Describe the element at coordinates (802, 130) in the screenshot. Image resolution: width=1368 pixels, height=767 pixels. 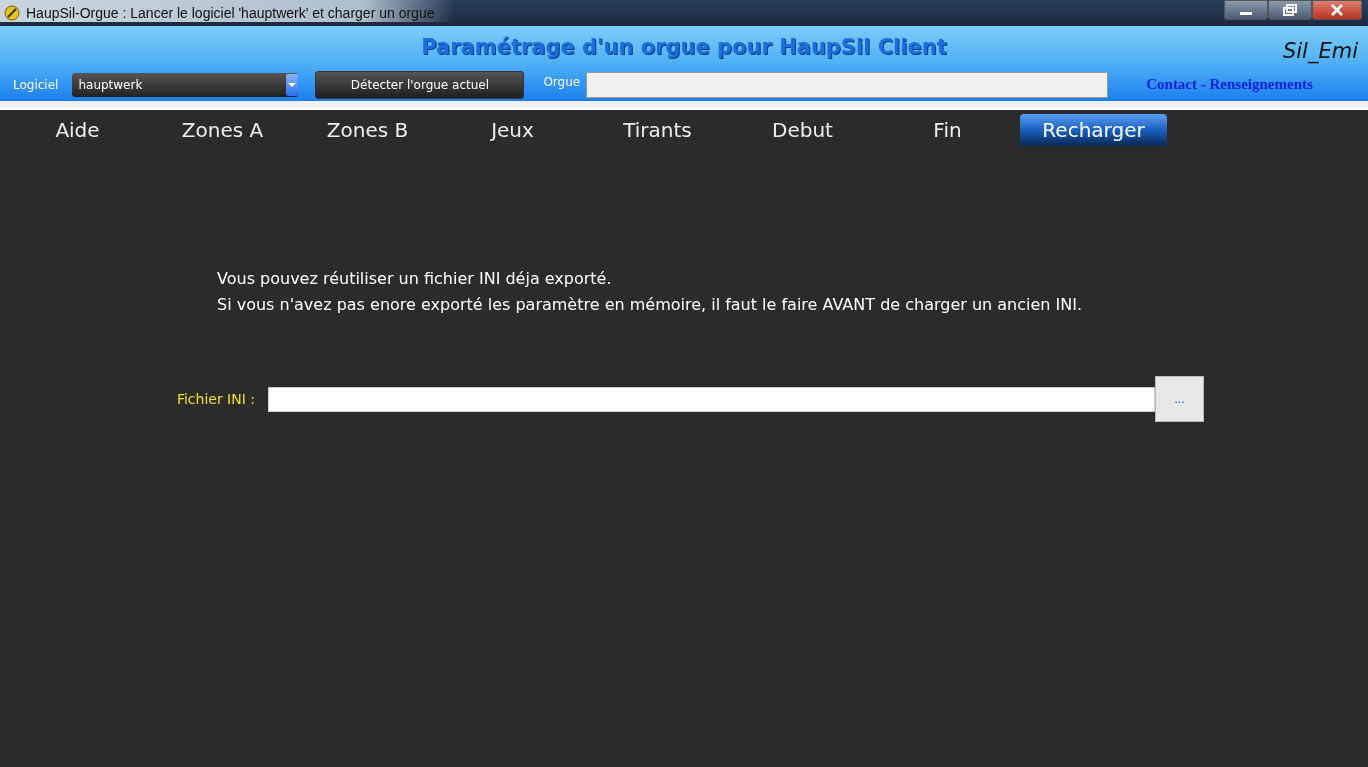
I see `tab: Debut` at that location.